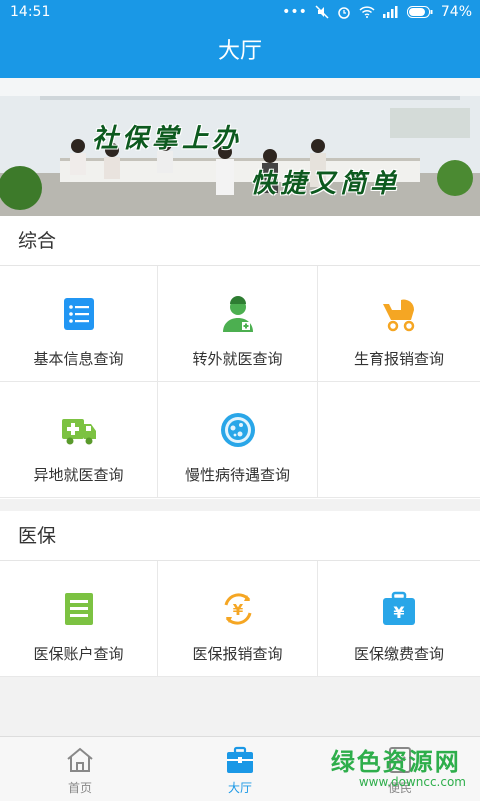 The height and width of the screenshot is (801, 480). What do you see at coordinates (325, 184) in the screenshot?
I see `banner-slogan-2: 快捷又简单` at bounding box center [325, 184].